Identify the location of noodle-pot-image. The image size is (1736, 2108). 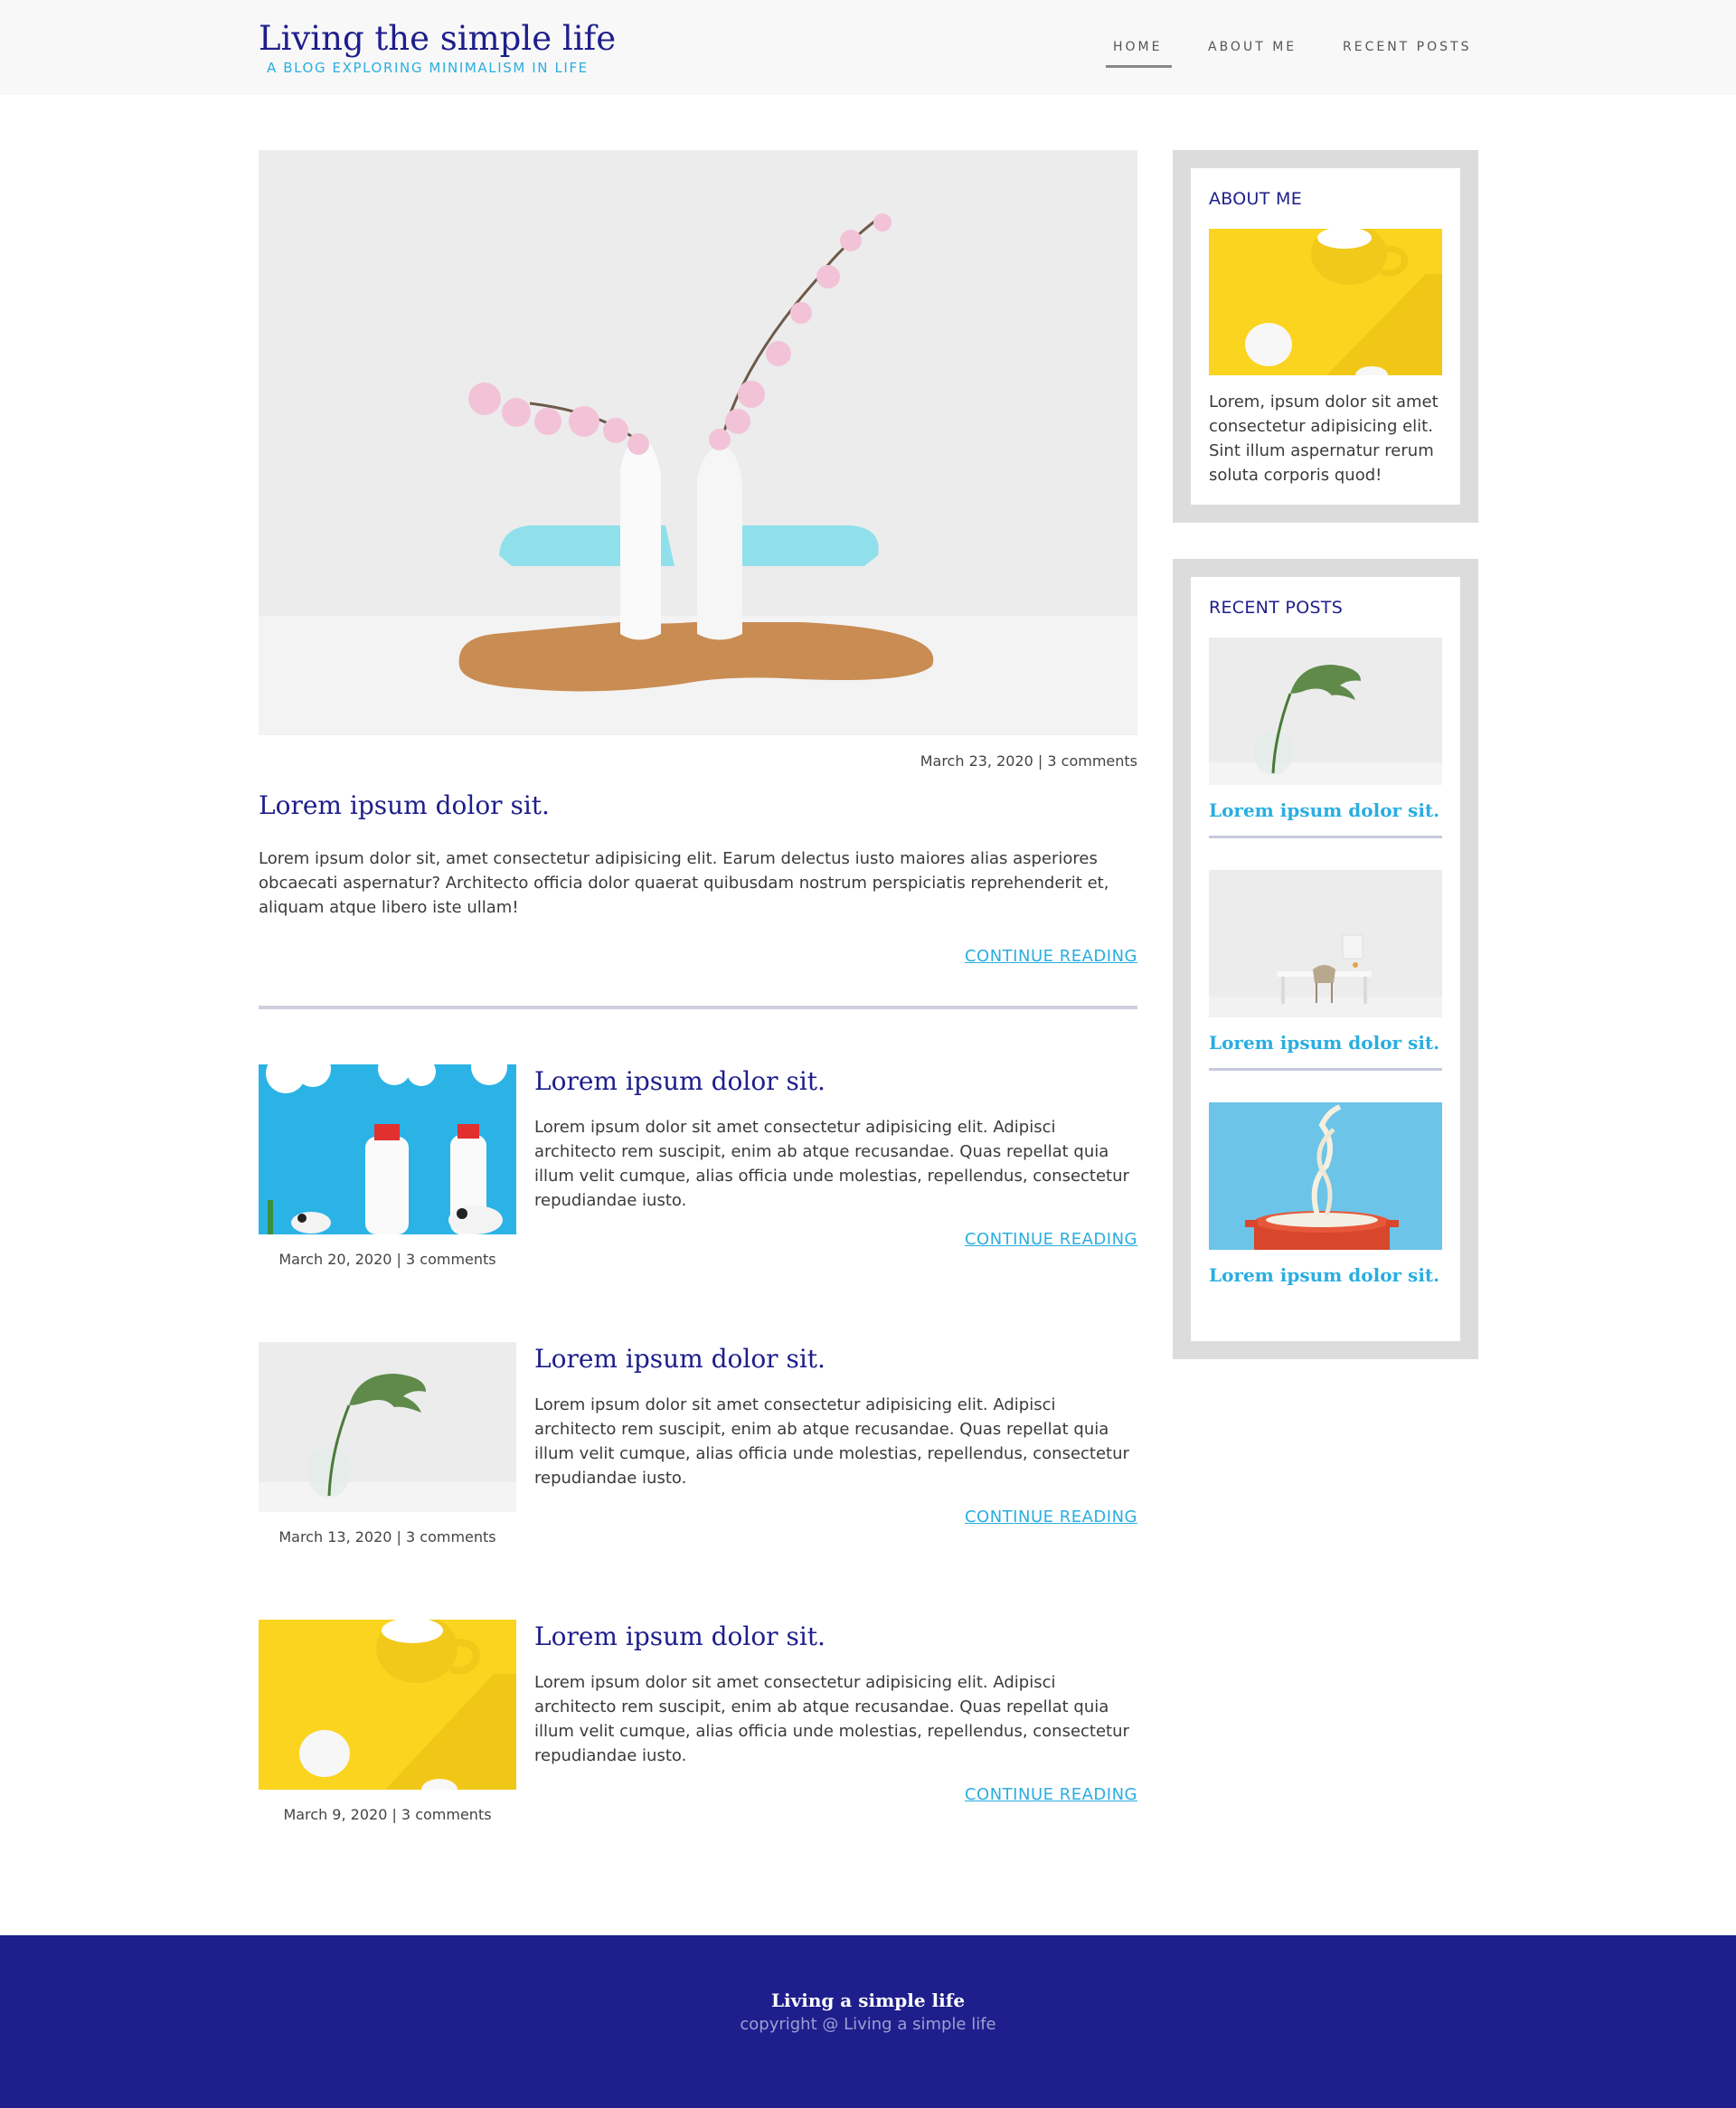
(1326, 1176).